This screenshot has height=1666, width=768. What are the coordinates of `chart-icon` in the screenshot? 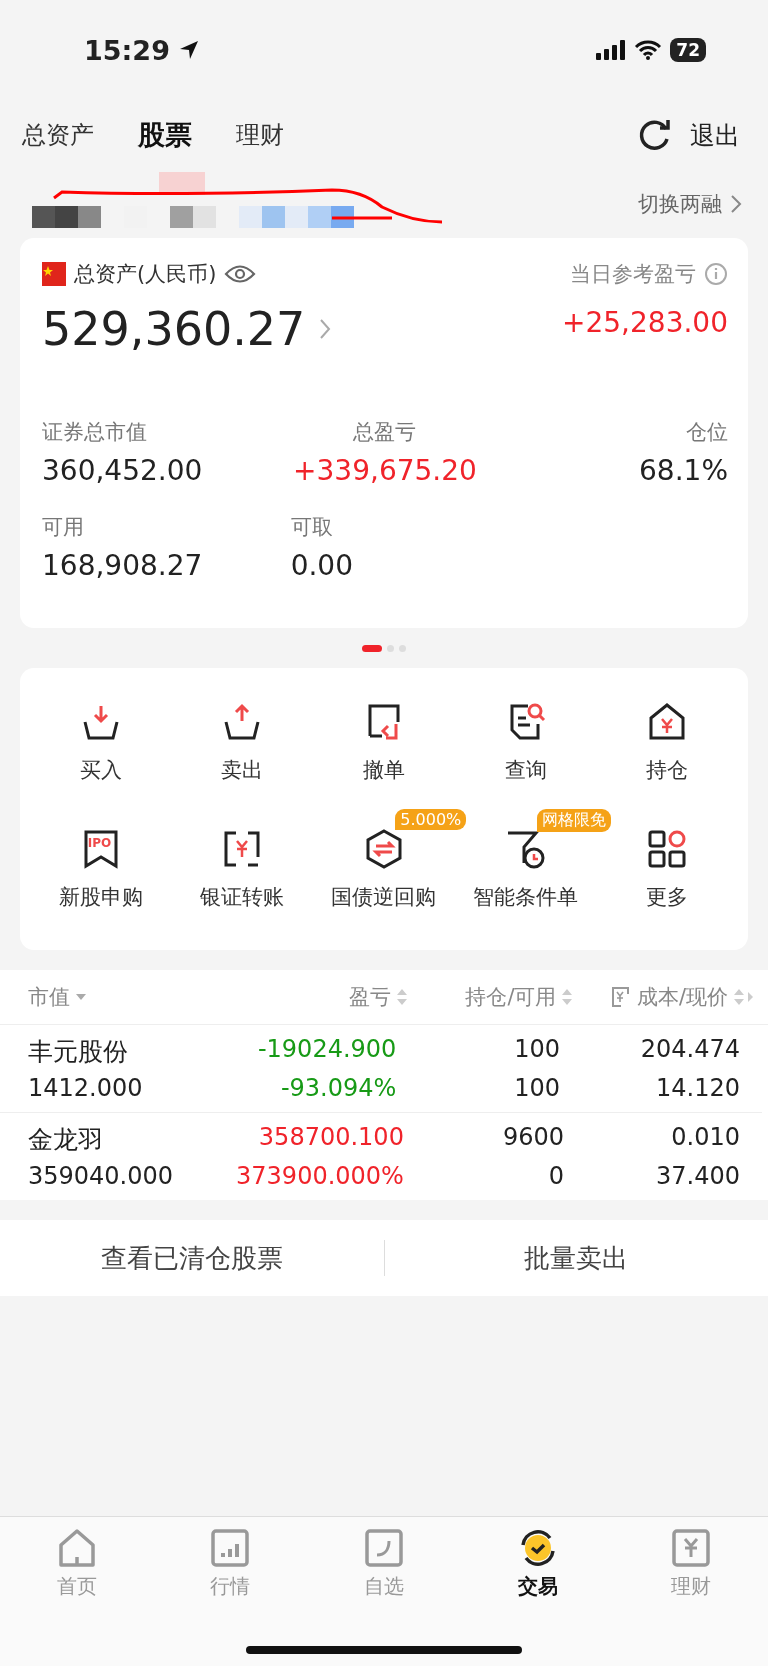 It's located at (230, 1548).